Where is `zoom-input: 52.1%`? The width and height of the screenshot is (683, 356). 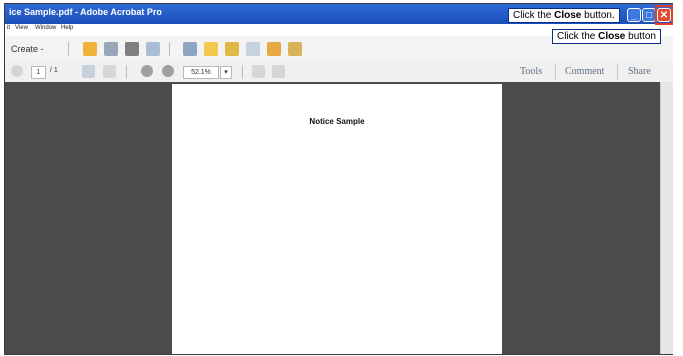
zoom-input: 52.1% is located at coordinates (201, 72).